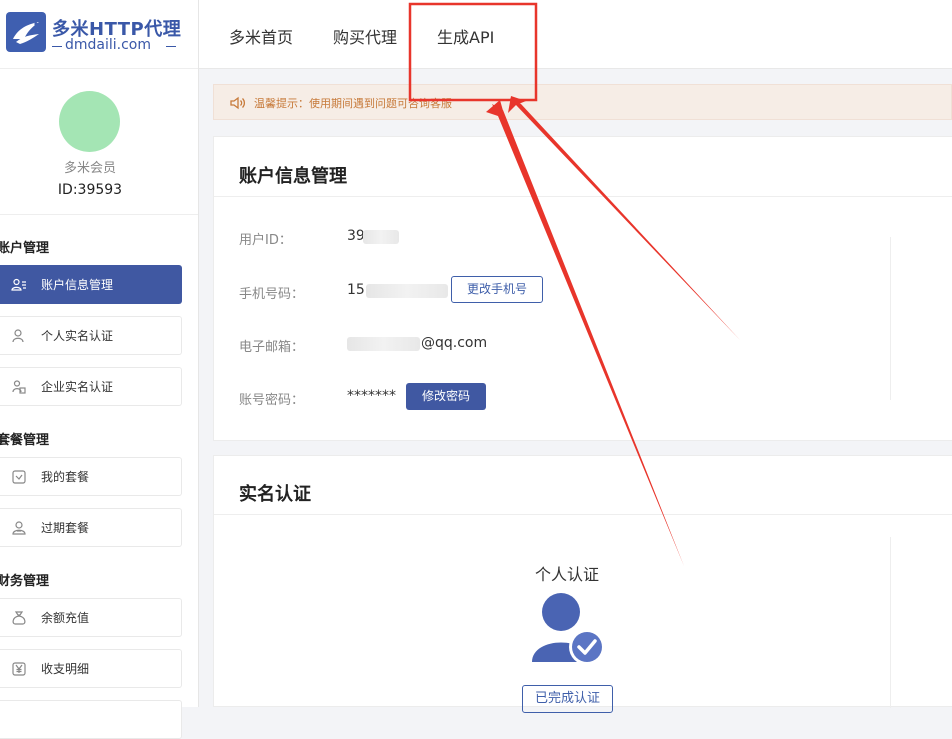  What do you see at coordinates (238, 102) in the screenshot?
I see `speaker-icon` at bounding box center [238, 102].